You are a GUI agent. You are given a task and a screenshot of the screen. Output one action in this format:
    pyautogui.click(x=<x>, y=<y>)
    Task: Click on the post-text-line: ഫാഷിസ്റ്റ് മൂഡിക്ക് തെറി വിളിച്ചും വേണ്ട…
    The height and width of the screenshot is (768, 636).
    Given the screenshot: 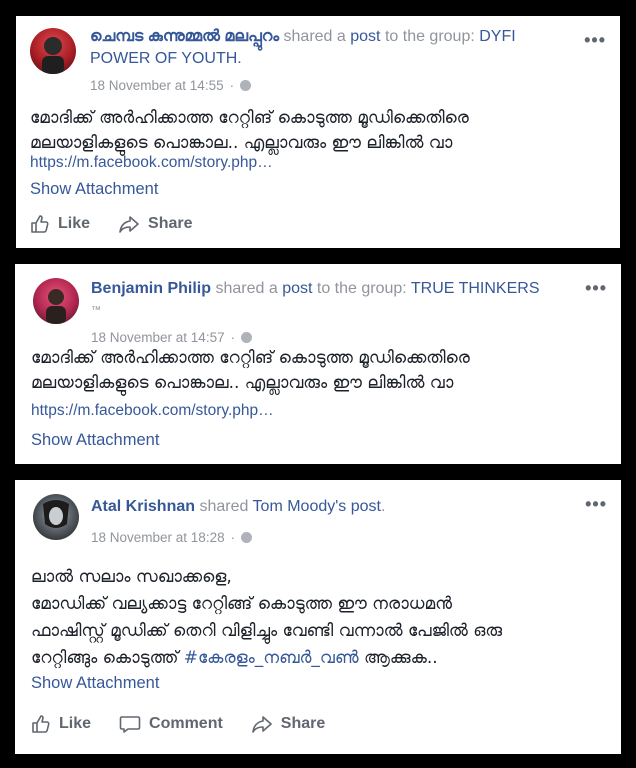 What is the action you would take?
    pyautogui.click(x=267, y=631)
    